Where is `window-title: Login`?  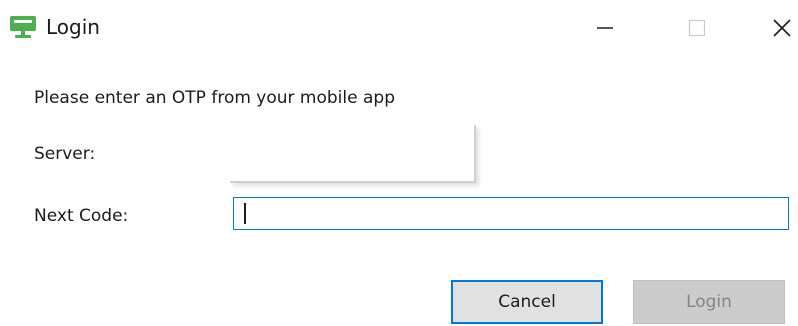
window-title: Login is located at coordinates (73, 27).